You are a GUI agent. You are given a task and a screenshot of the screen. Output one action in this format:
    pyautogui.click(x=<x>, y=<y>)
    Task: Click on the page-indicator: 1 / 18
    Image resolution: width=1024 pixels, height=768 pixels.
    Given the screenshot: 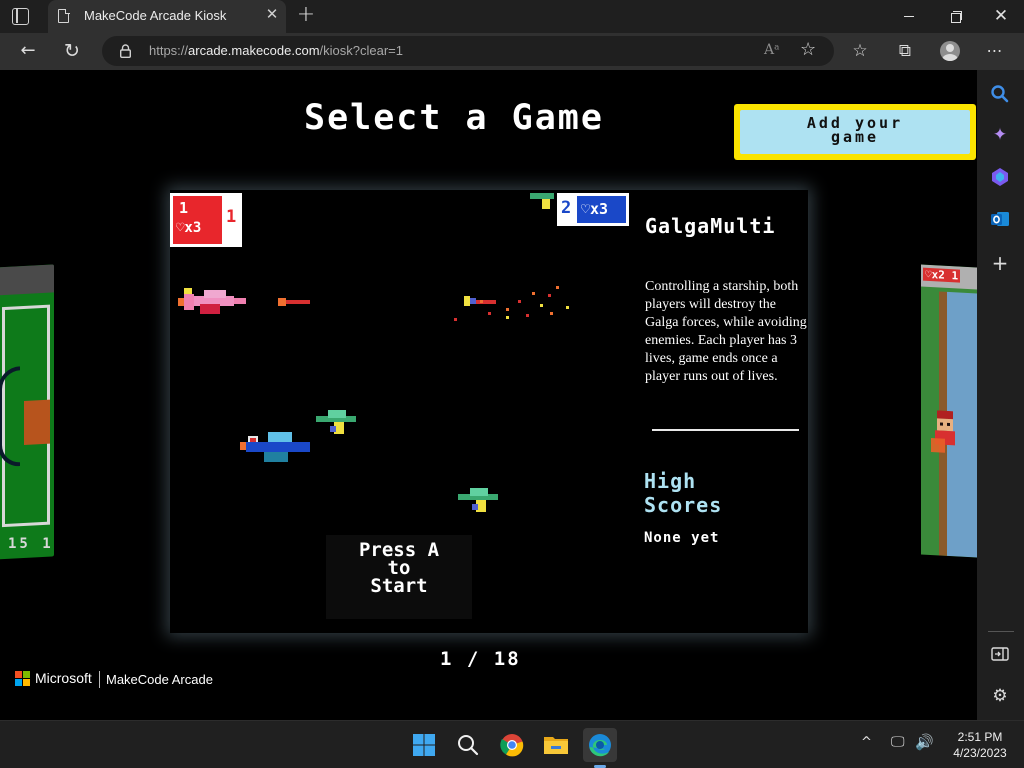 What is the action you would take?
    pyautogui.click(x=480, y=659)
    